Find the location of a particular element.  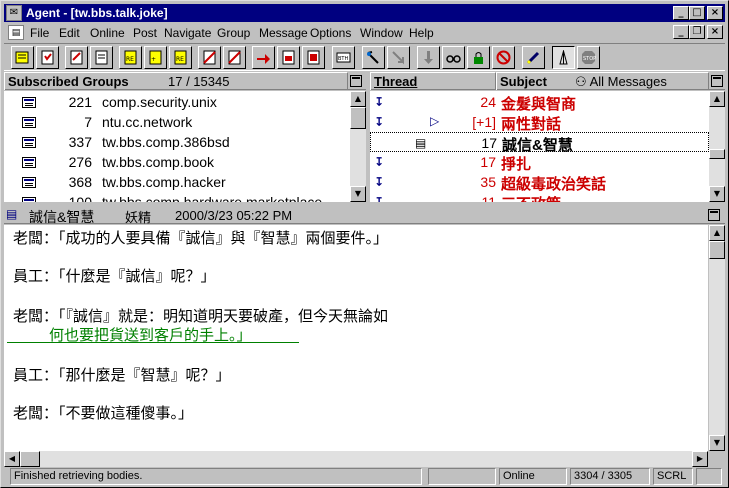

lock-button is located at coordinates (478, 57).